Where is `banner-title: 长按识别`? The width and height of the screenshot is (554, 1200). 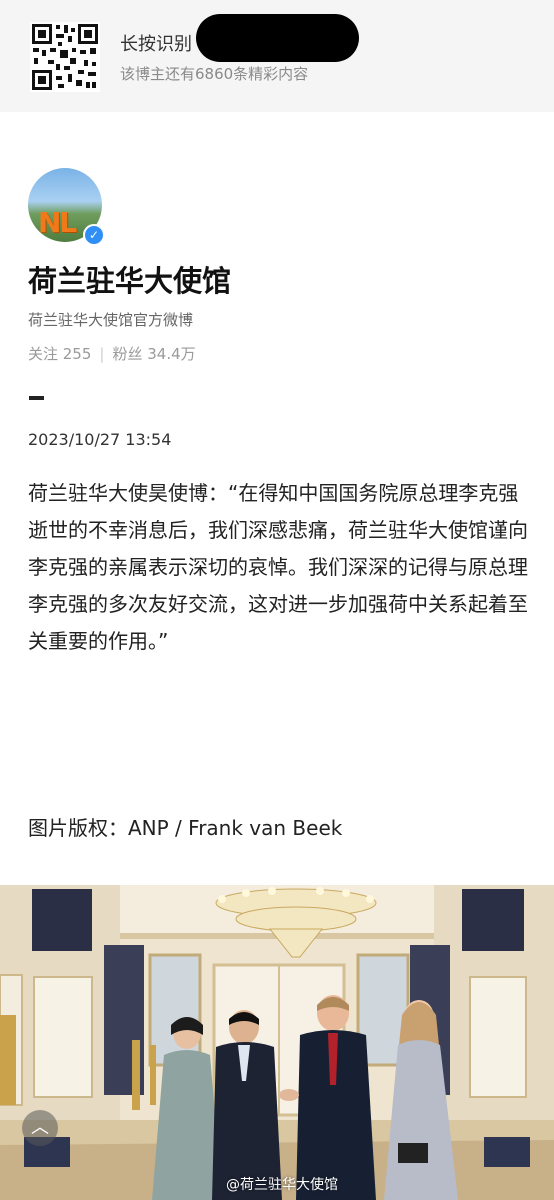 banner-title: 长按识别 is located at coordinates (156, 44).